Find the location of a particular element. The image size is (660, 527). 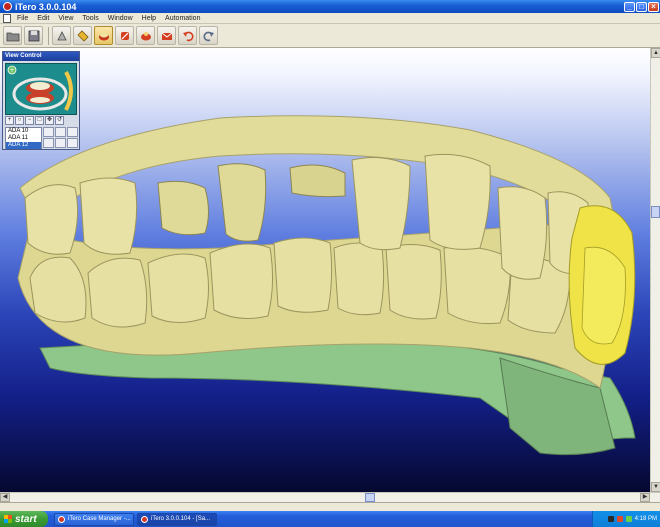

zoom-window-icon: □ is located at coordinates (39, 120).